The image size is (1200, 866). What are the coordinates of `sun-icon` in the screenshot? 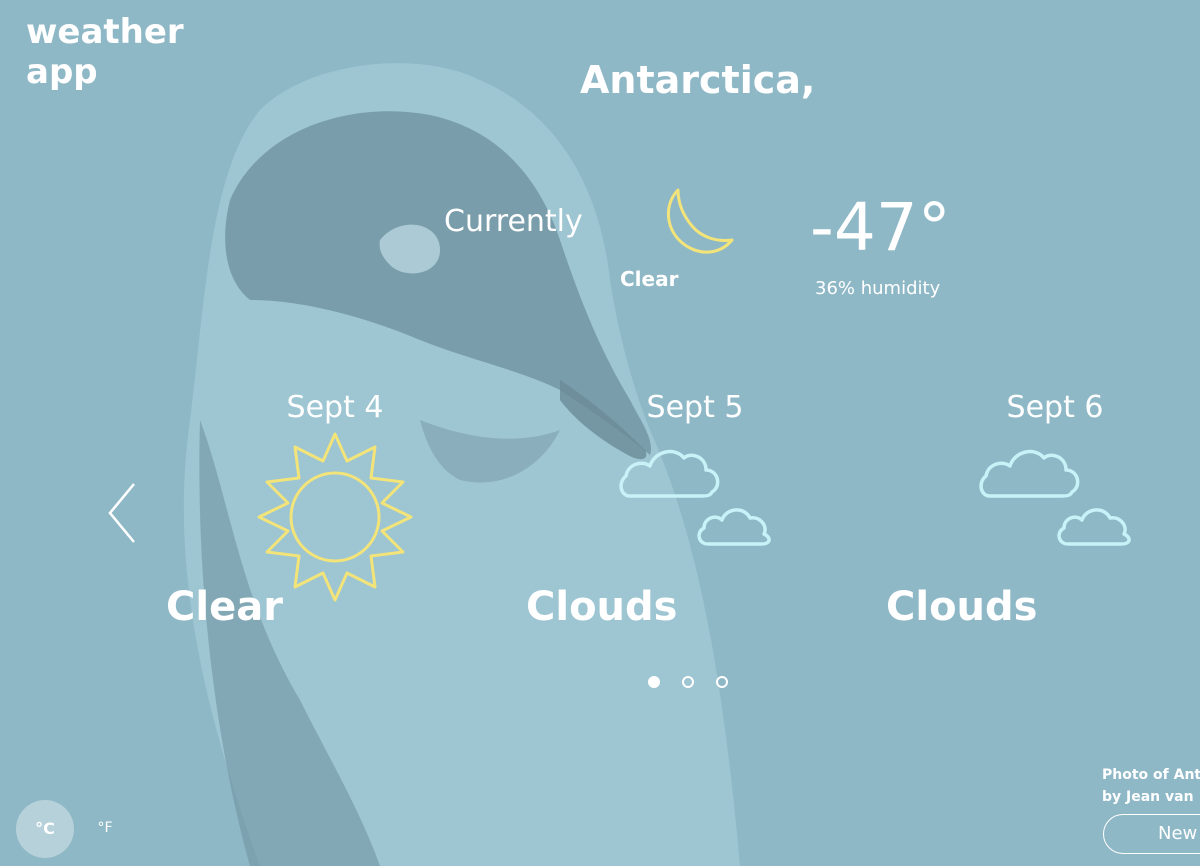 It's located at (335, 517).